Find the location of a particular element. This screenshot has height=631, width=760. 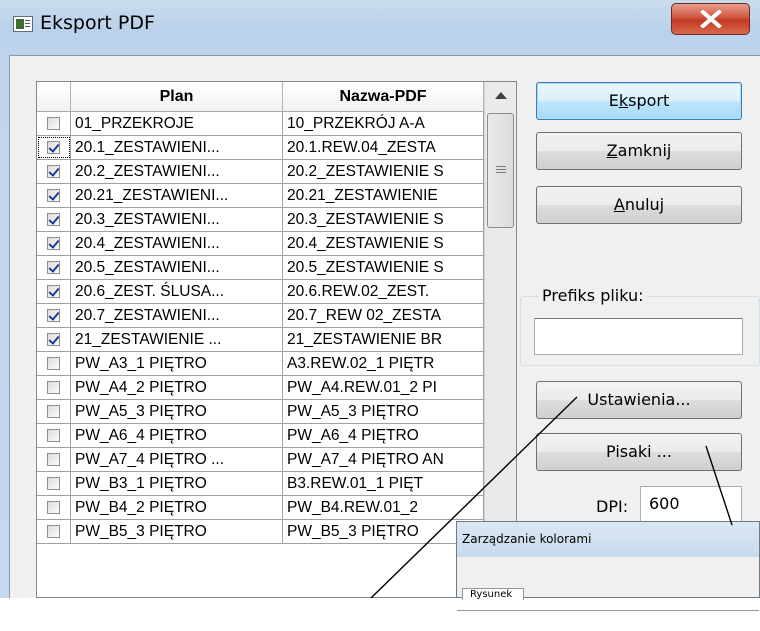

table-row: PW_A3_1 PIĘTRO A3.REW.02_1 PIĘTR is located at coordinates (260, 364).